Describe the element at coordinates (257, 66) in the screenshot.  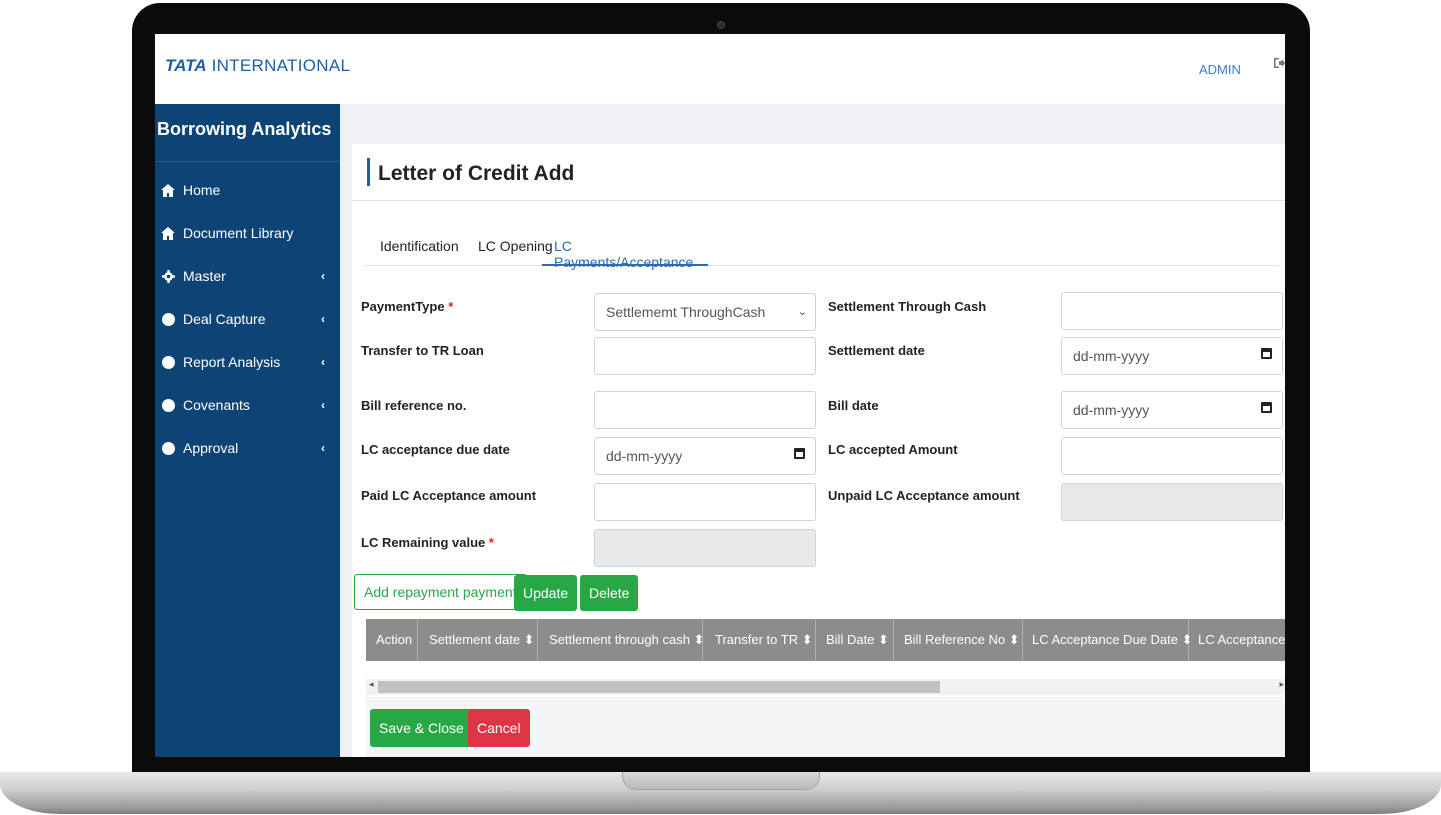
I see `company-logo: TATA INTERNATIONAL` at that location.